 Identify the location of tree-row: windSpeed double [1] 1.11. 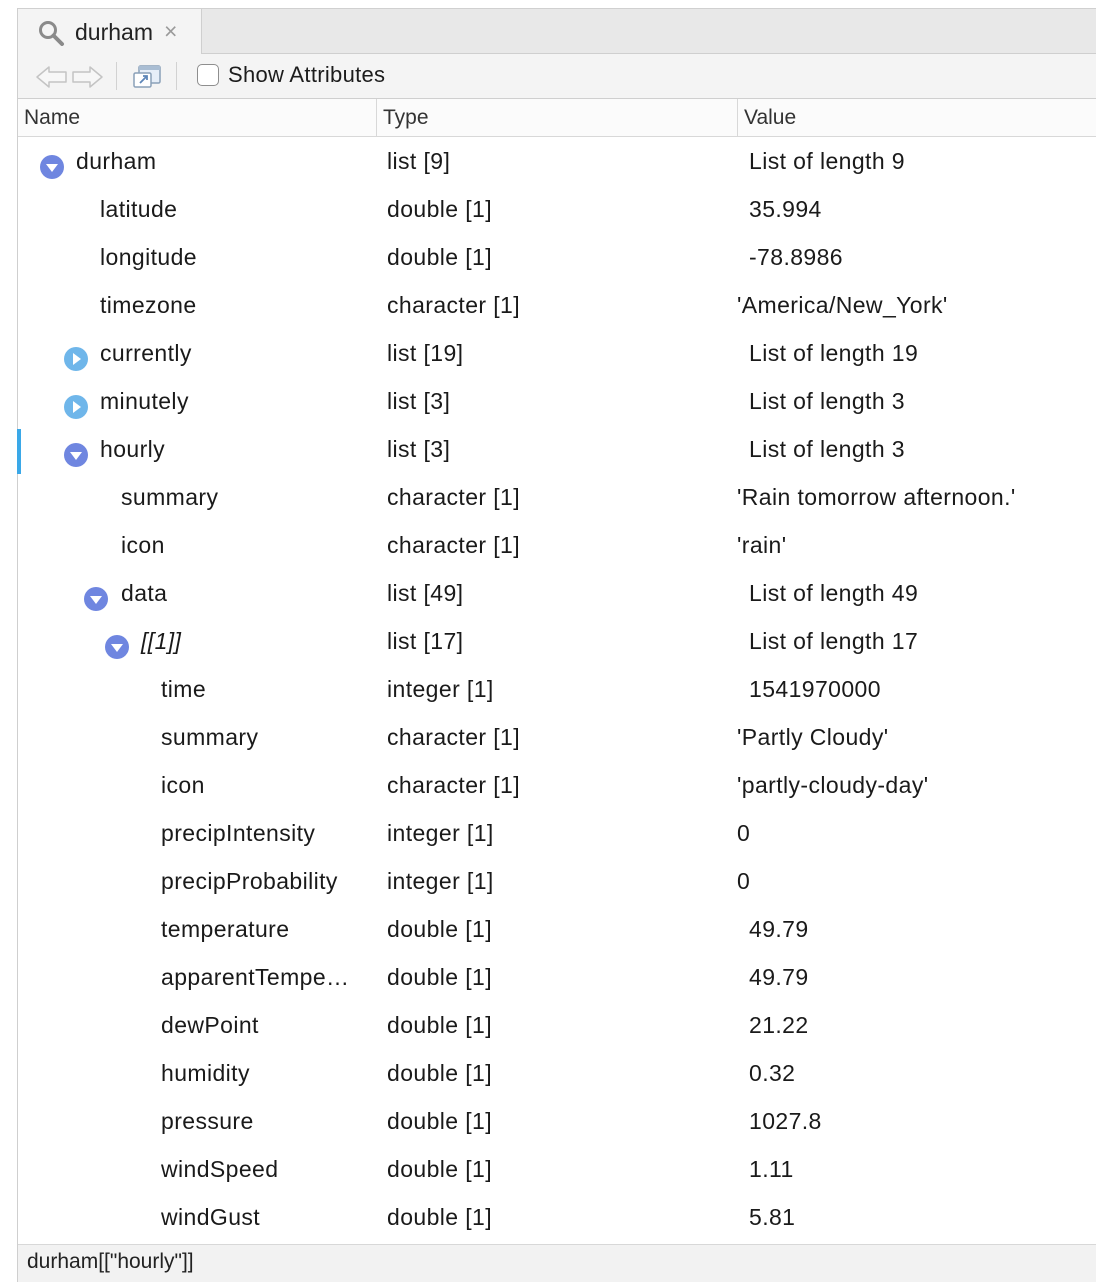
(557, 1169).